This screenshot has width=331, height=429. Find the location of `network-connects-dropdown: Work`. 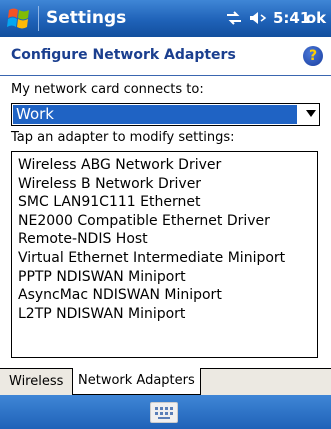

network-connects-dropdown: Work is located at coordinates (165, 114).